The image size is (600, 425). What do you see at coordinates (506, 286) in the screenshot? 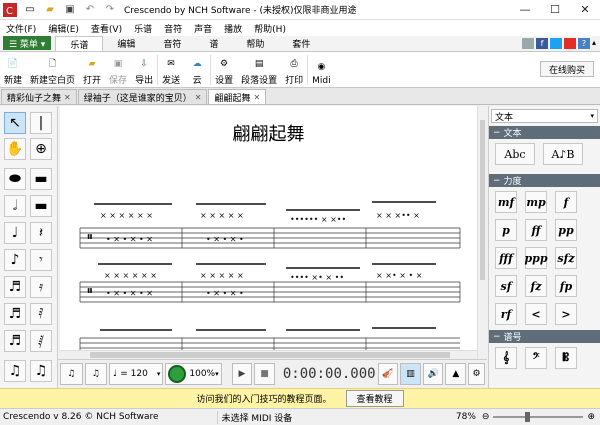
I see `dynamic-sf: sf` at bounding box center [506, 286].